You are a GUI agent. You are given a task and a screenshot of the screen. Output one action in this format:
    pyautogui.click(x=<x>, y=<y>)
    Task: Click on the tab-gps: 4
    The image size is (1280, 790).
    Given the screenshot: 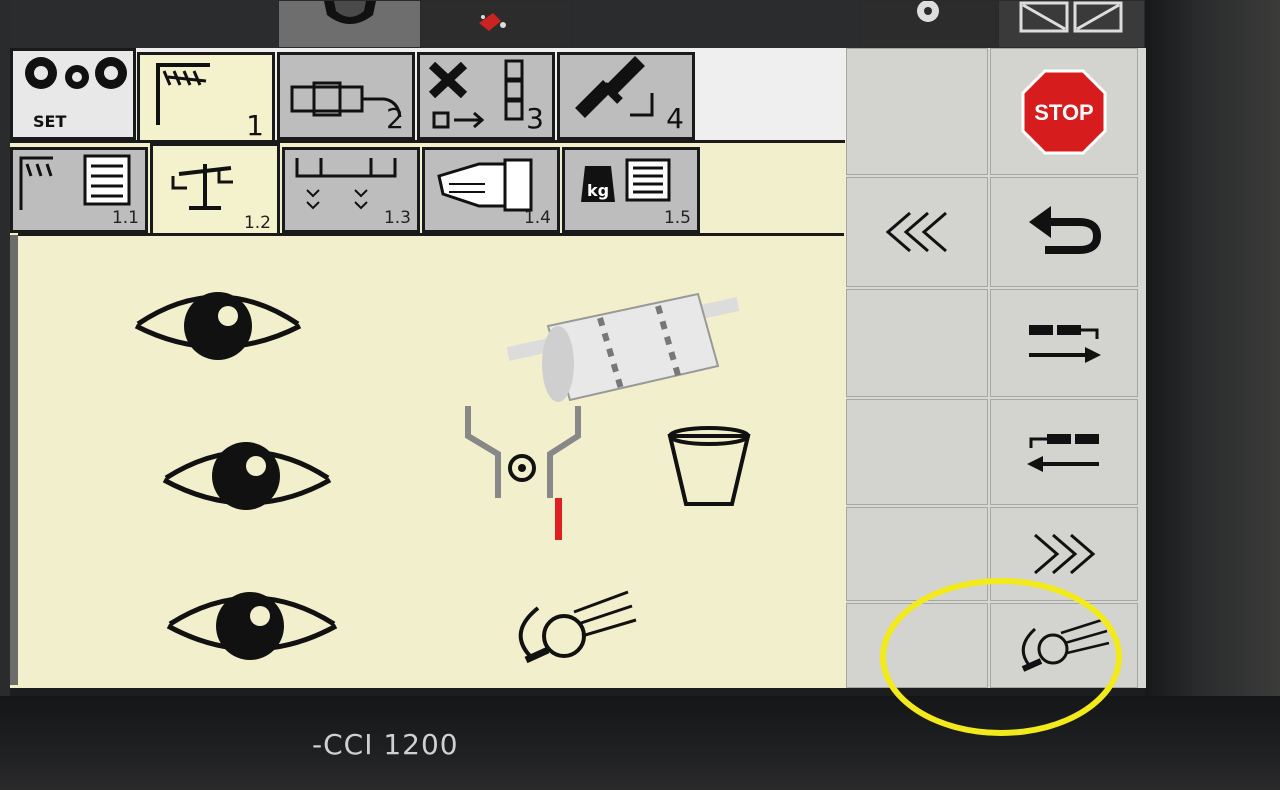 What is the action you would take?
    pyautogui.click(x=626, y=96)
    